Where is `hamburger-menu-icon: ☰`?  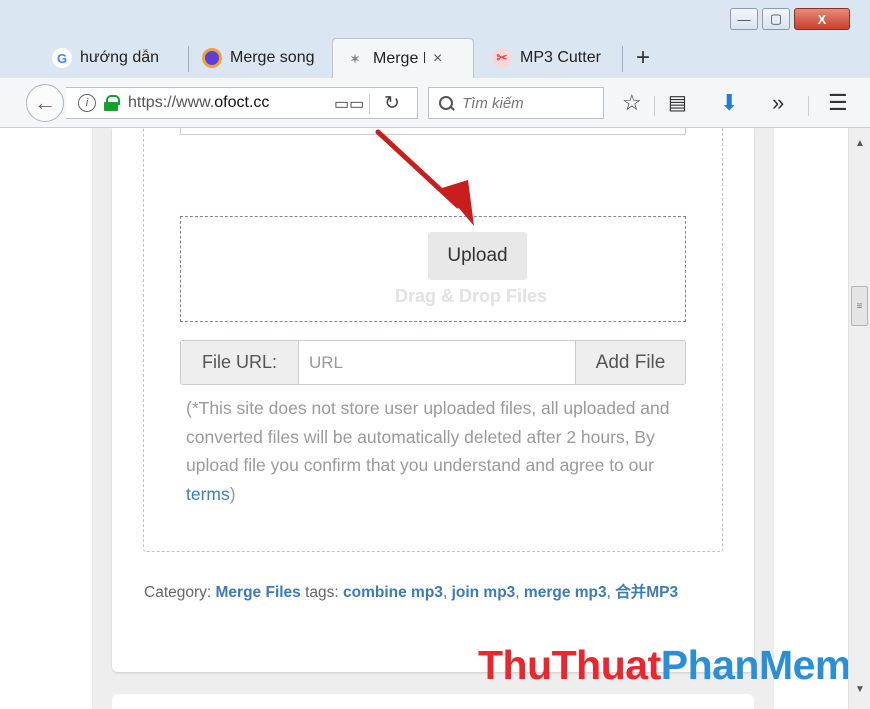 hamburger-menu-icon: ☰ is located at coordinates (838, 103).